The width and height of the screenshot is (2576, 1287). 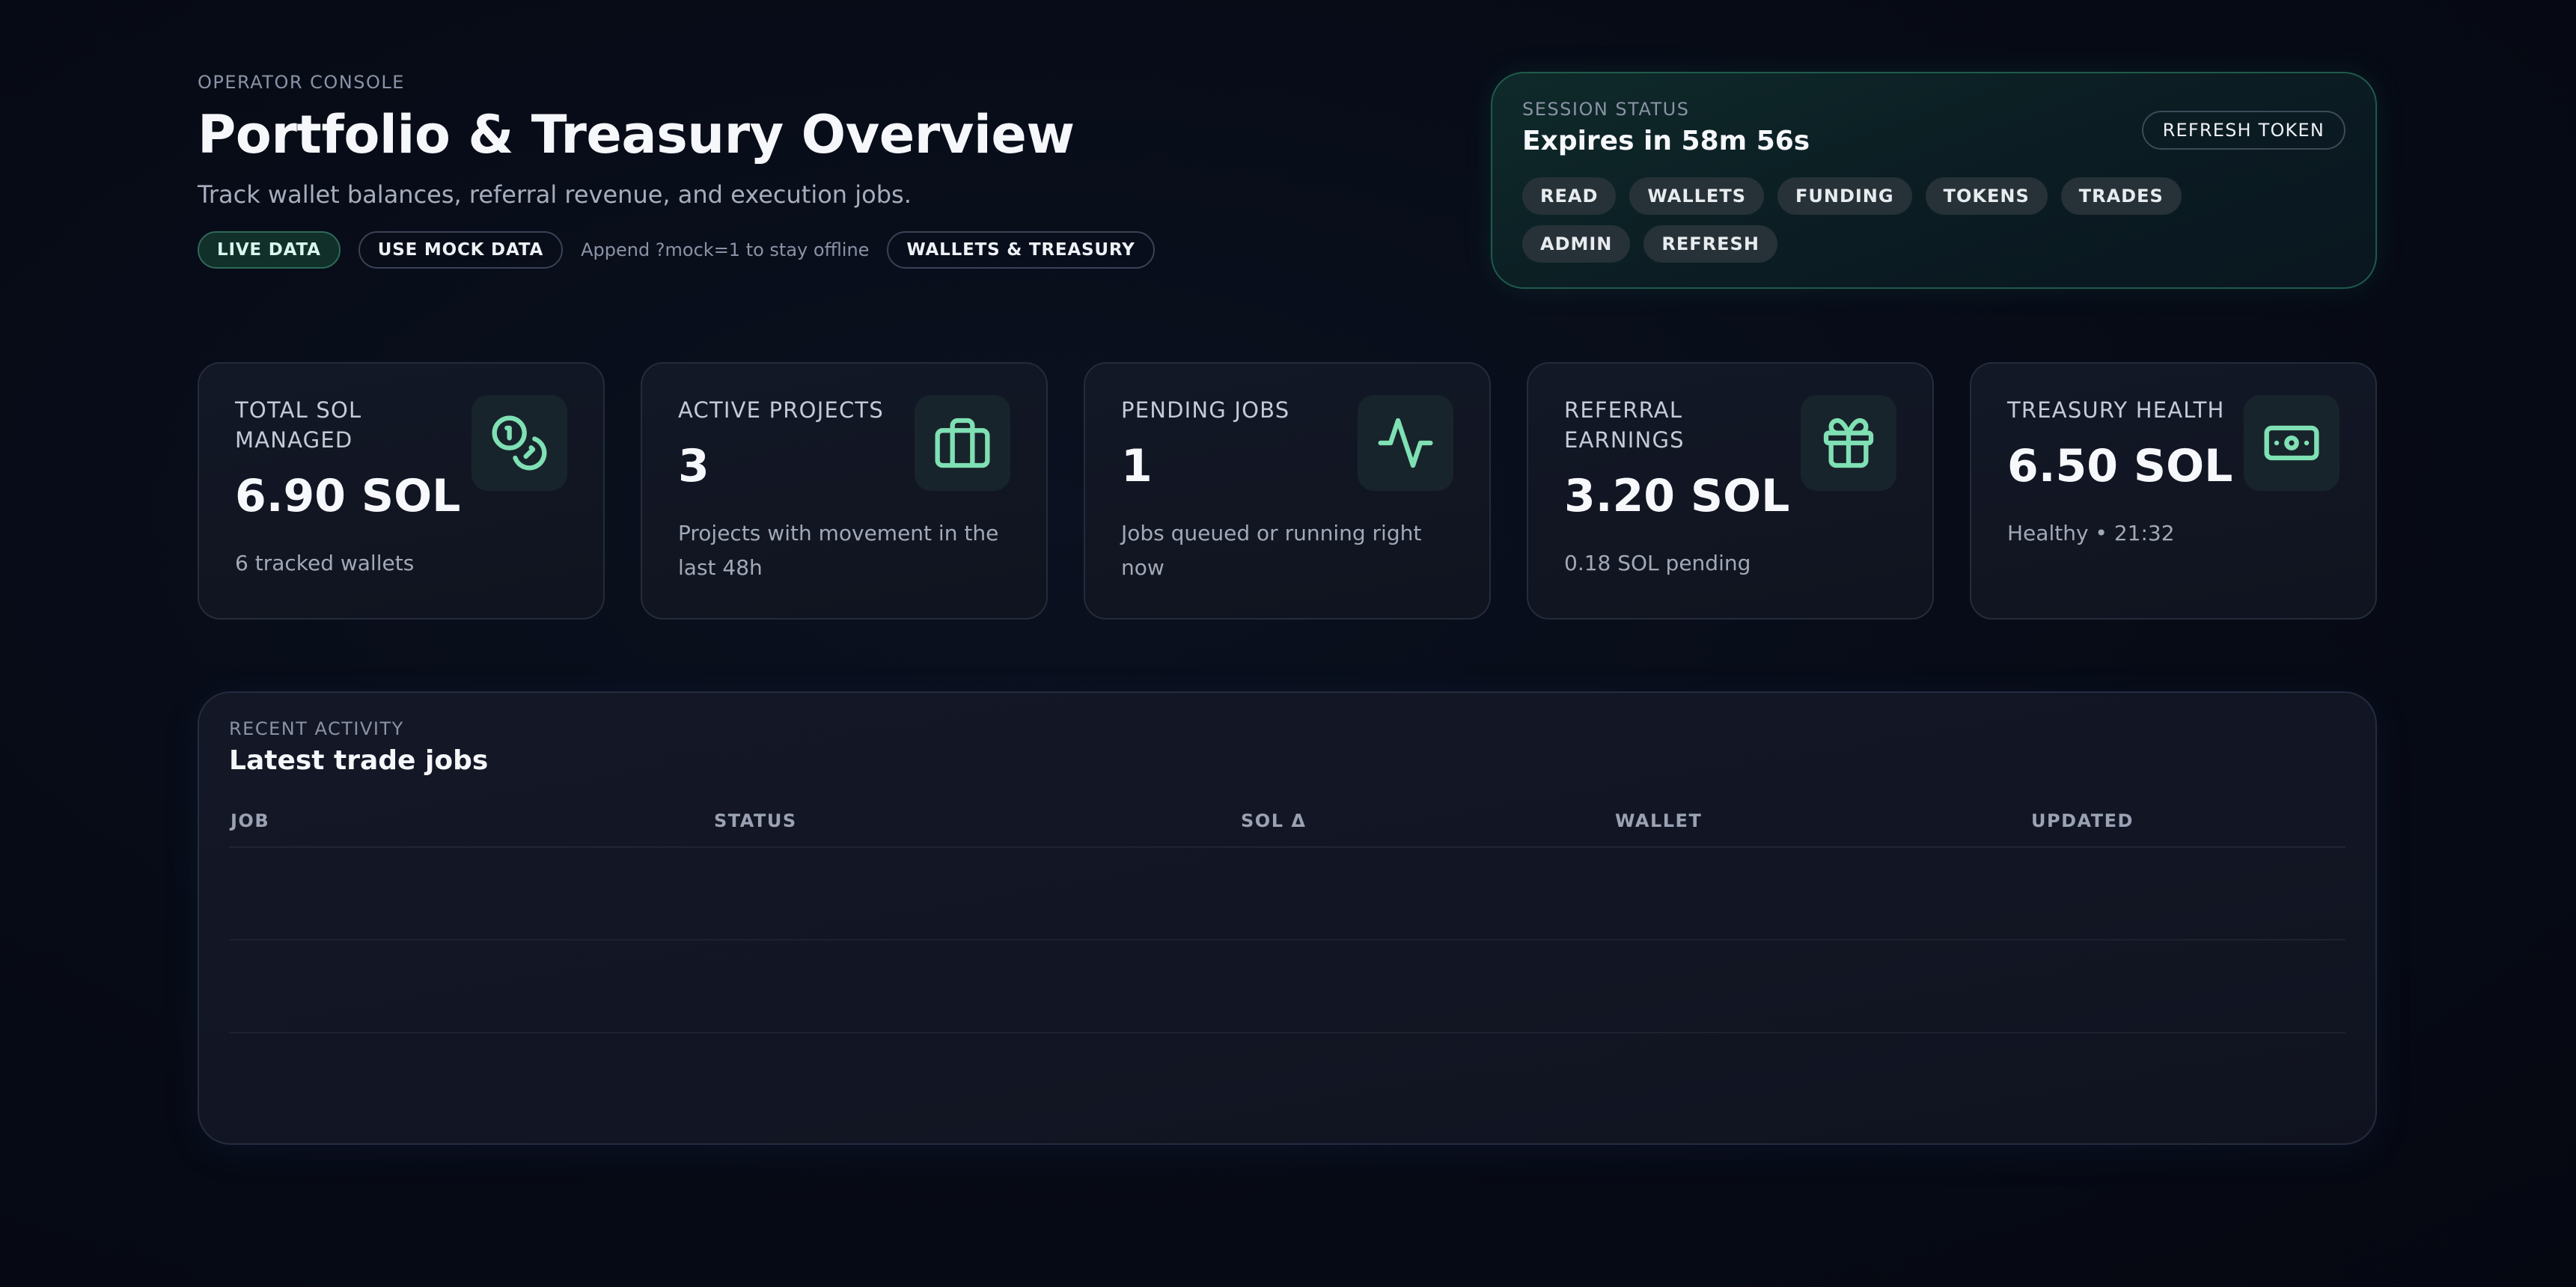 I want to click on table-header: JOB STATUS SOL Δ WALLET UPDATED, so click(x=1287, y=821).